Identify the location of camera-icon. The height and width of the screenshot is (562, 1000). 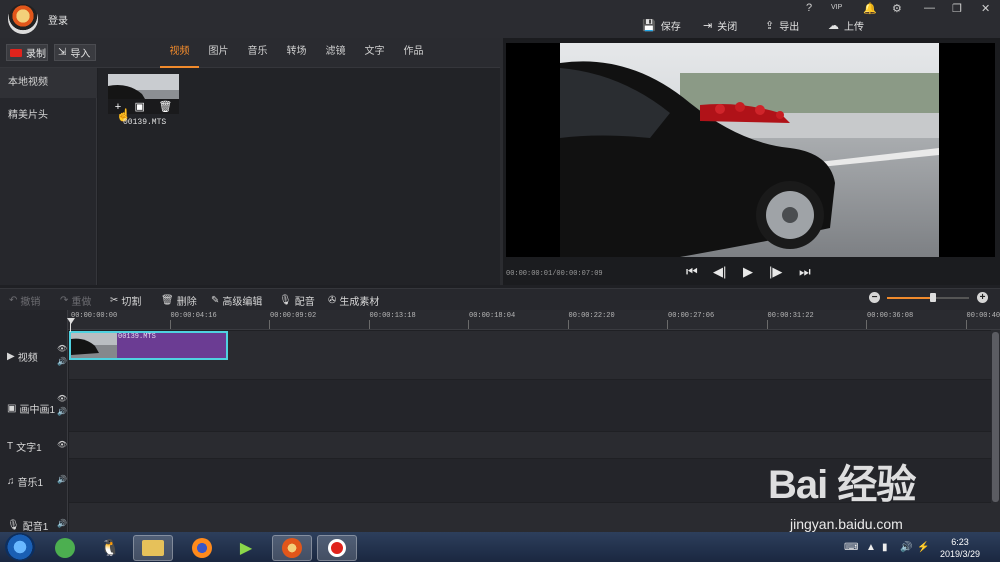
(16, 52).